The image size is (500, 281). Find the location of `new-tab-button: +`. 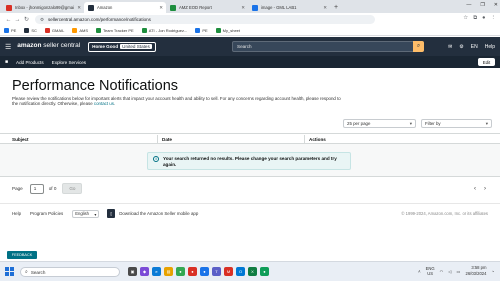

new-tab-button: + is located at coordinates (336, 7).